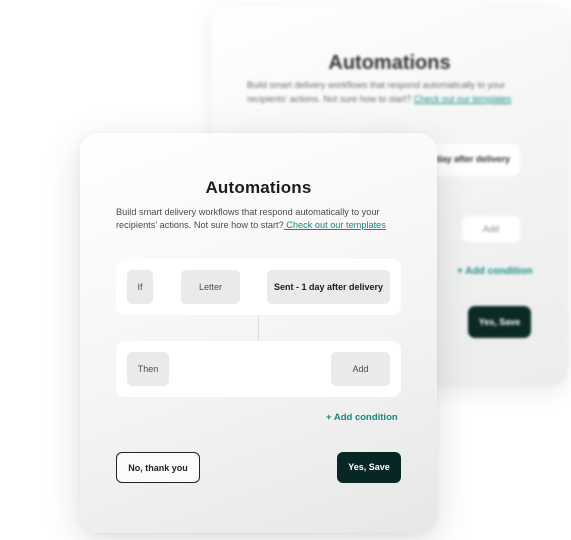 The height and width of the screenshot is (540, 571). I want to click on background-title: Automations, so click(389, 63).